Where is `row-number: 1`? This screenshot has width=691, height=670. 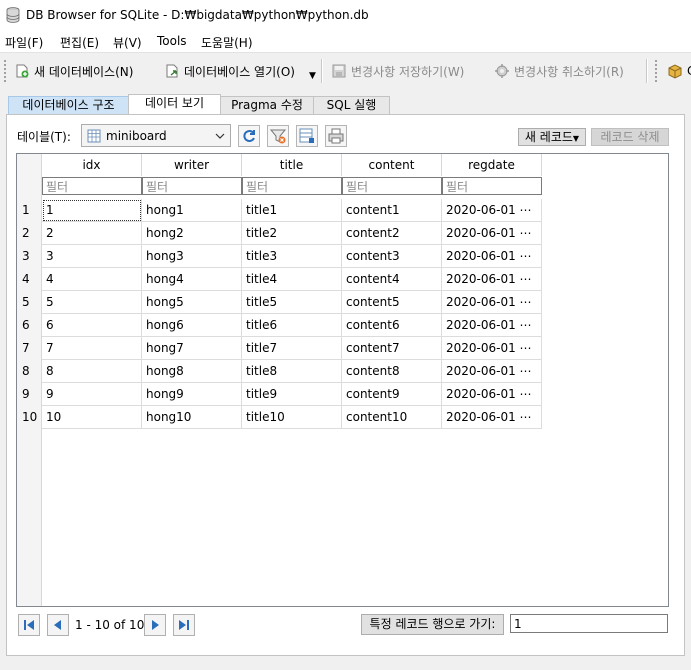 row-number: 1 is located at coordinates (29, 210).